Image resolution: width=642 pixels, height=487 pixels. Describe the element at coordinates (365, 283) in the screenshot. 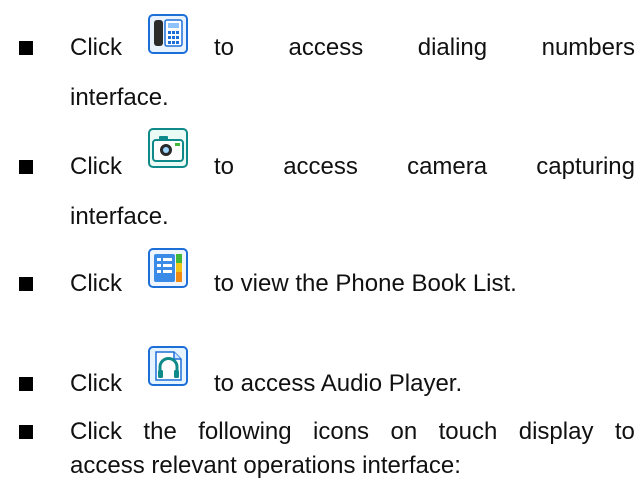

I see `item-3-text: to view the Phone Book List.` at that location.